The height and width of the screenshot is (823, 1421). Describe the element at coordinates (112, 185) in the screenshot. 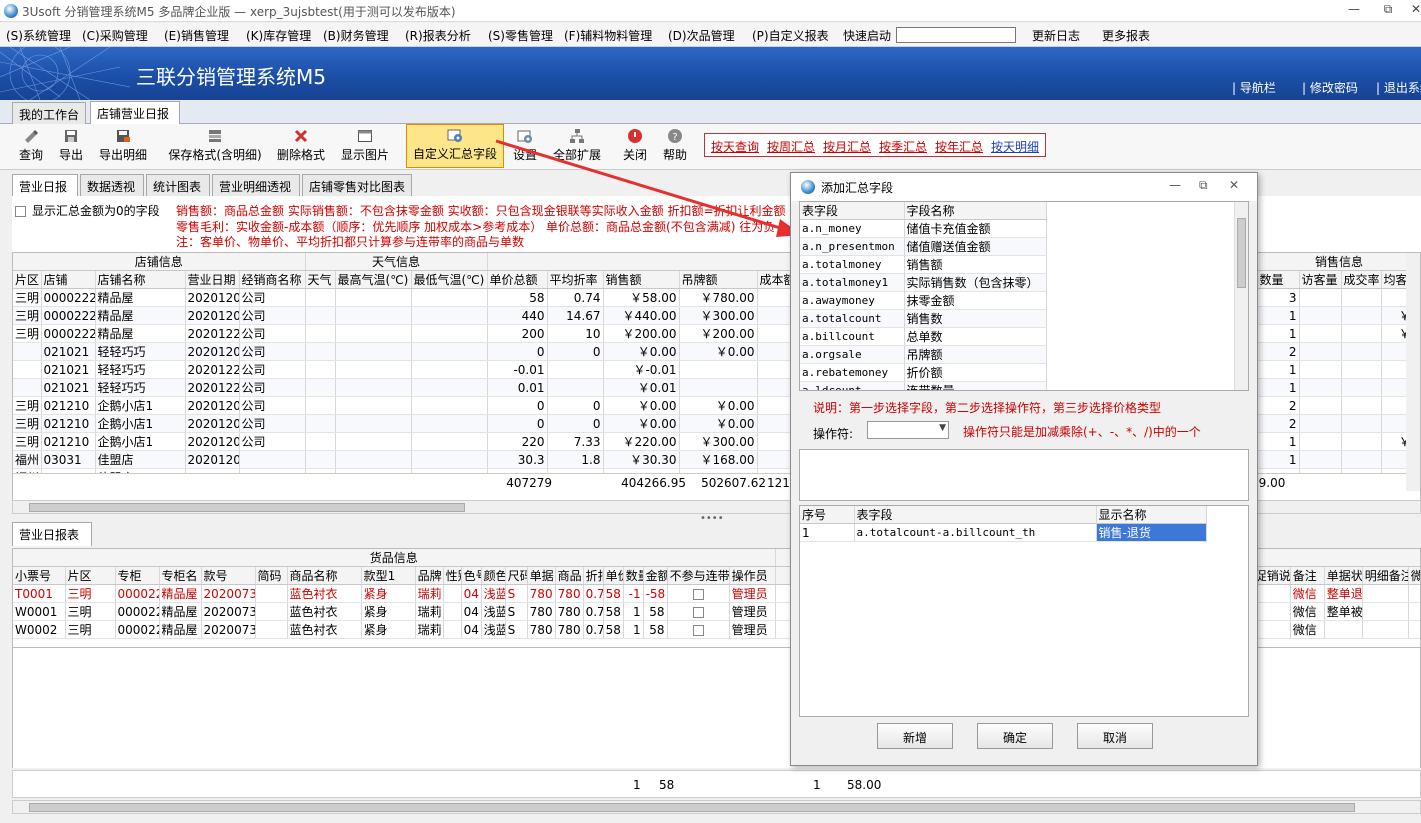

I see `subtab-pivot: 数据透视` at that location.